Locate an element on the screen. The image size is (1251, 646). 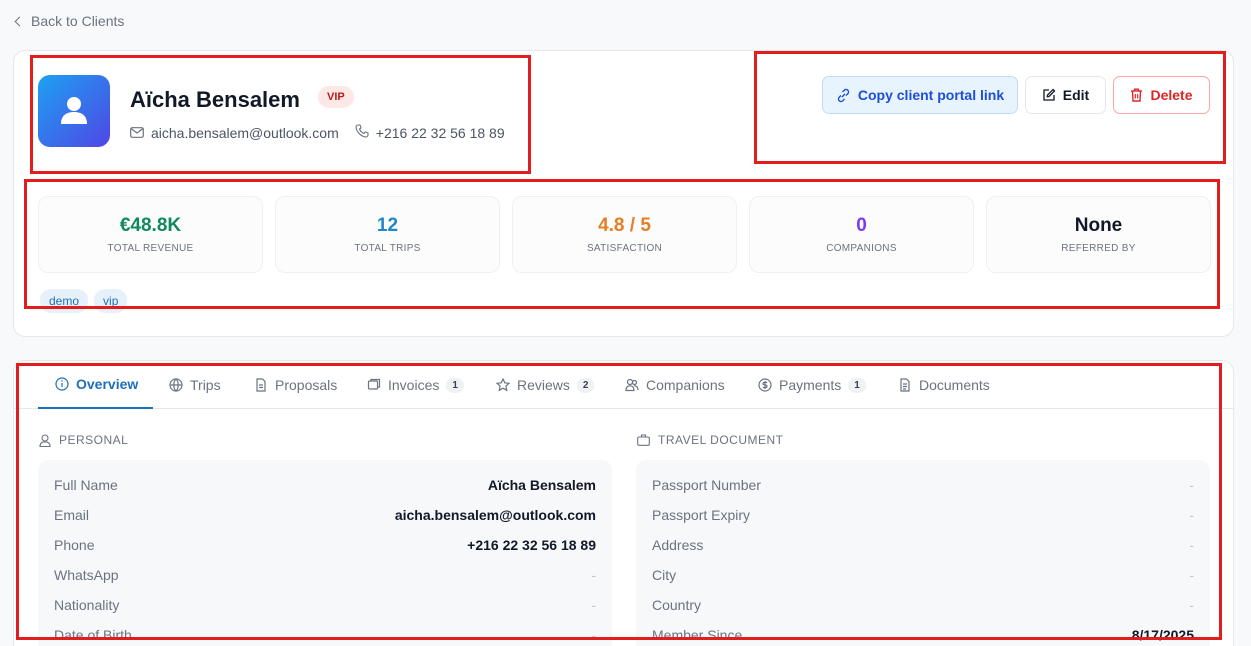
tab-proposals: Proposals is located at coordinates (295, 385).